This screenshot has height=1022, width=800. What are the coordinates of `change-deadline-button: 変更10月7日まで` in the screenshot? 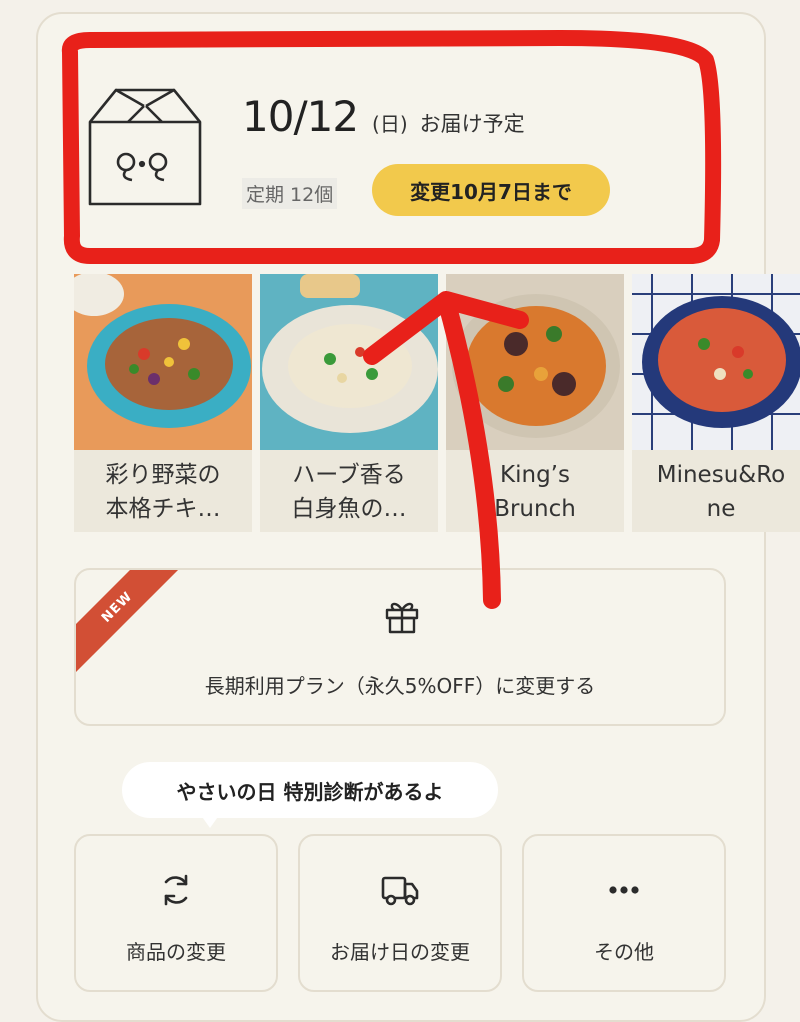 It's located at (491, 190).